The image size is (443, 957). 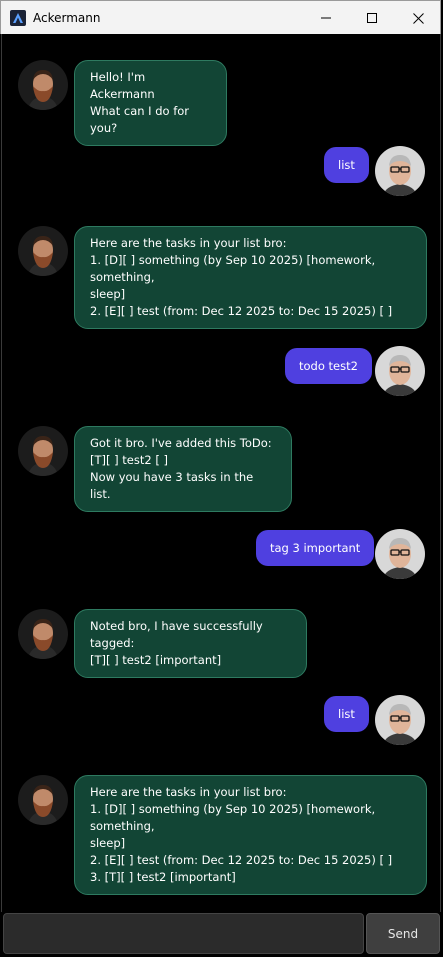 What do you see at coordinates (403, 933) in the screenshot?
I see `send-button: Send` at bounding box center [403, 933].